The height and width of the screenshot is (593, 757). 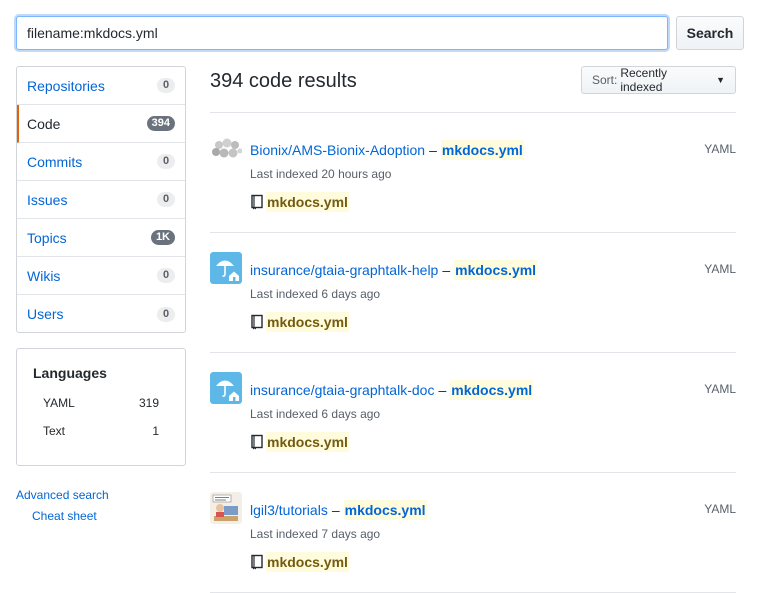 I want to click on count-badge: 394, so click(x=160, y=123).